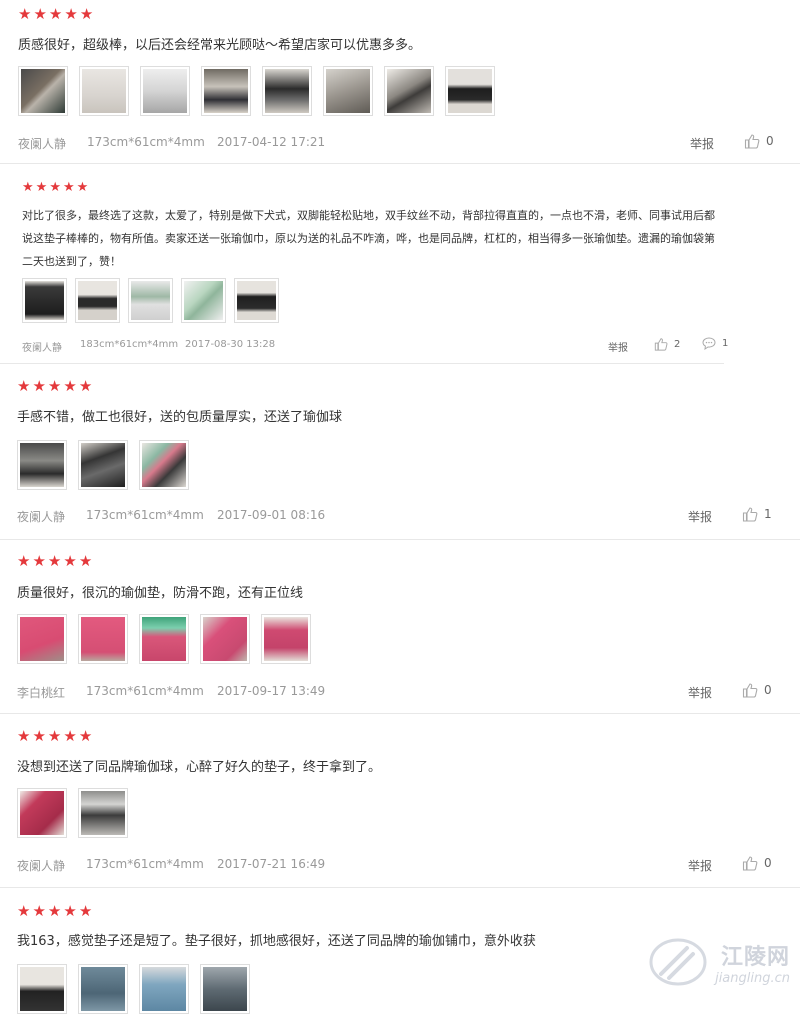 This screenshot has width=800, height=1014. What do you see at coordinates (51, 692) in the screenshot?
I see `reviewer-name: 李白桃红` at bounding box center [51, 692].